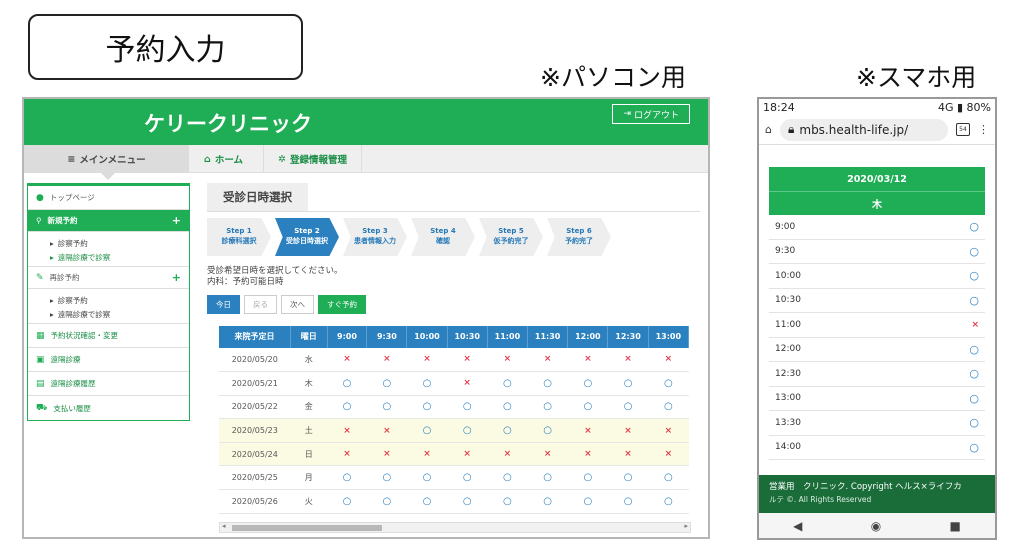  Describe the element at coordinates (877, 423) in the screenshot. I see `time-slot-row: 13:30 ○` at that location.